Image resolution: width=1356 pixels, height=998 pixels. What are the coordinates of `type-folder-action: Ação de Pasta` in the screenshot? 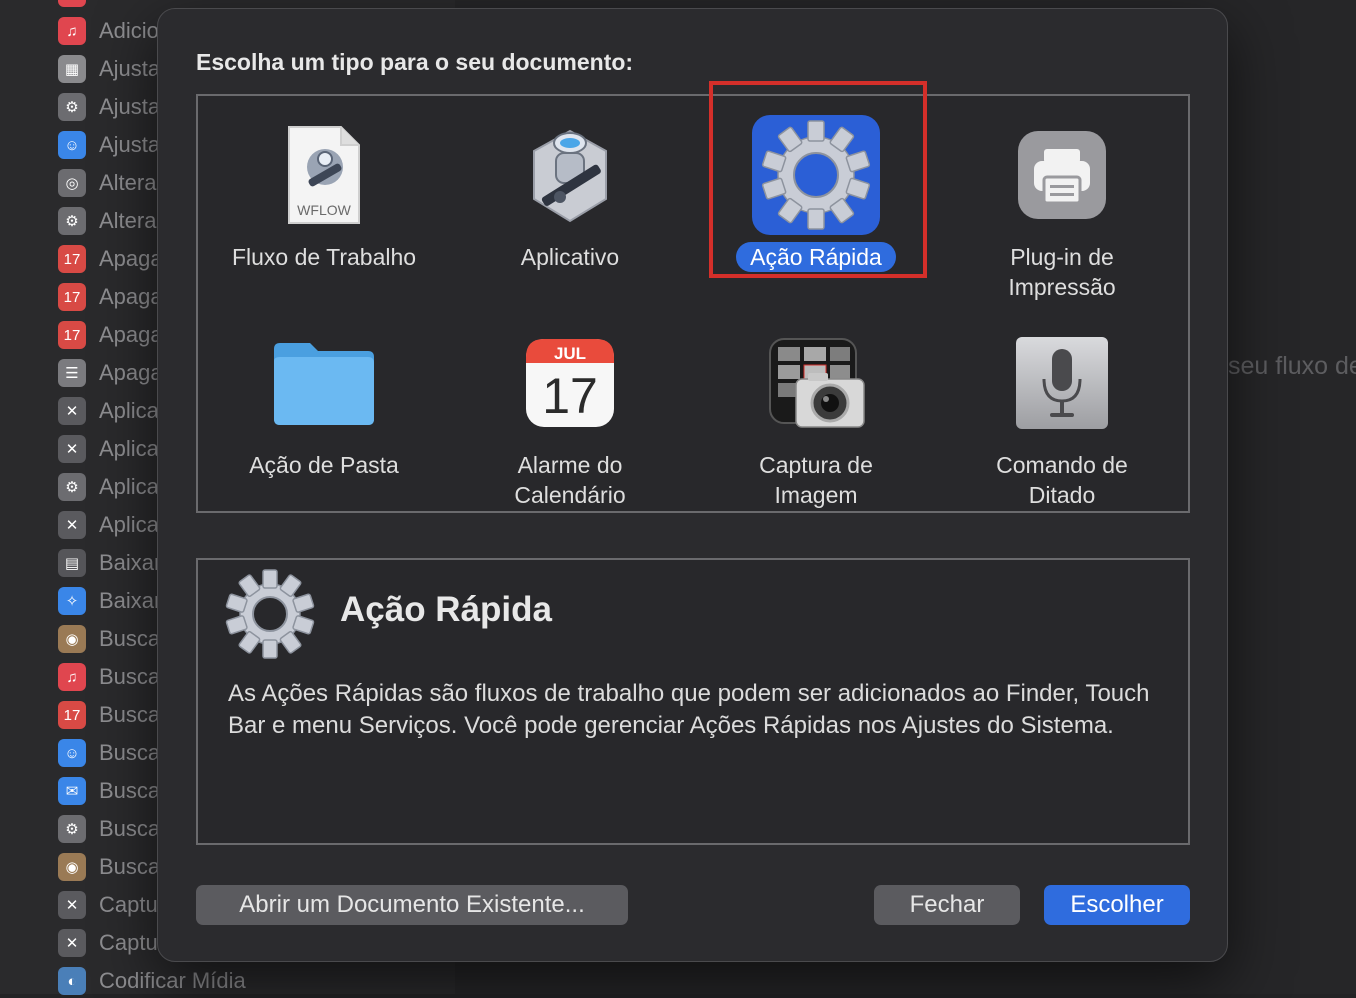 It's located at (324, 414).